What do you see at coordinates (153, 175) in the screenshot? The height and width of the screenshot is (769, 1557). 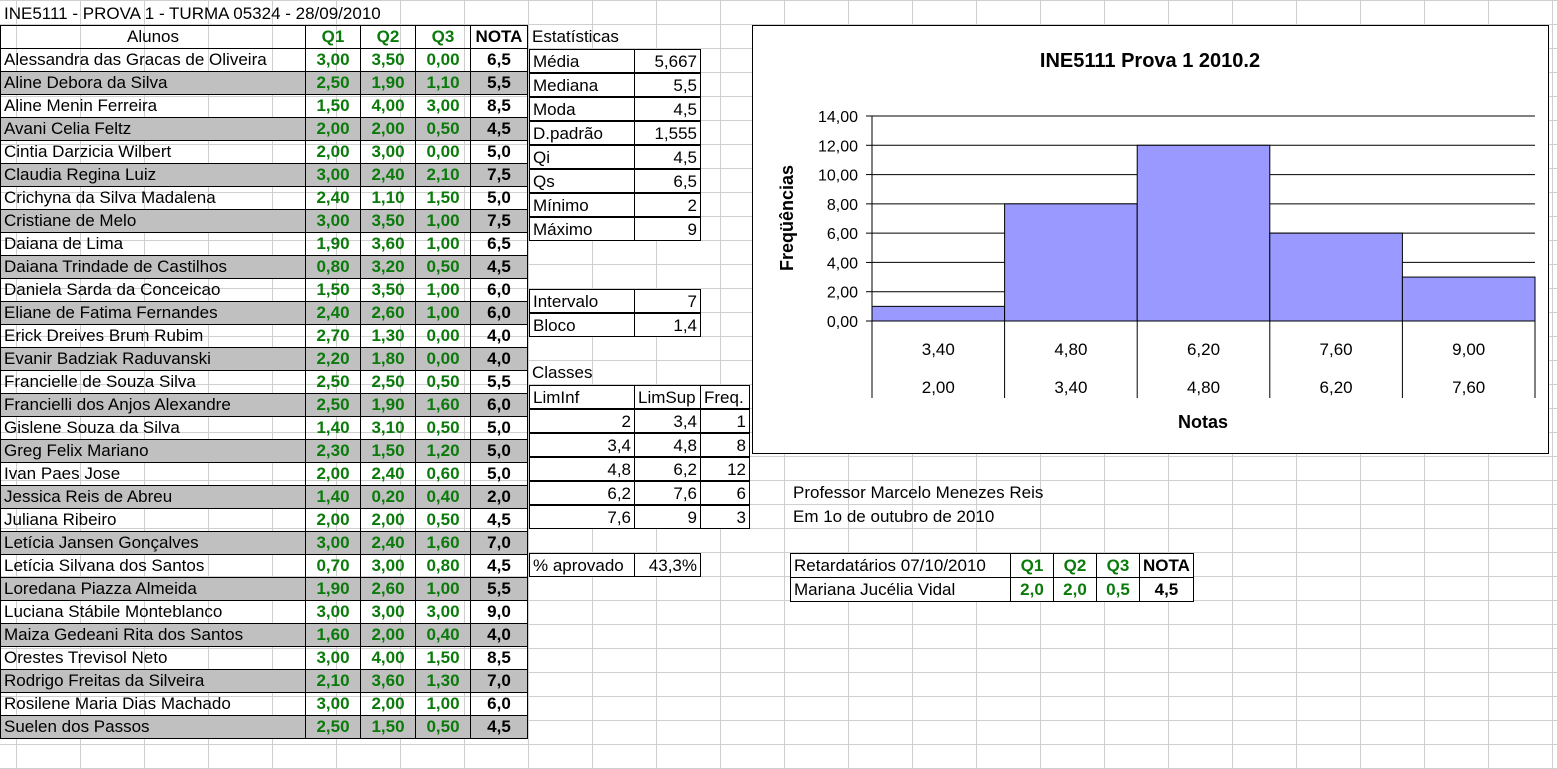 I see `student-name: Claudia Regina Luiz` at bounding box center [153, 175].